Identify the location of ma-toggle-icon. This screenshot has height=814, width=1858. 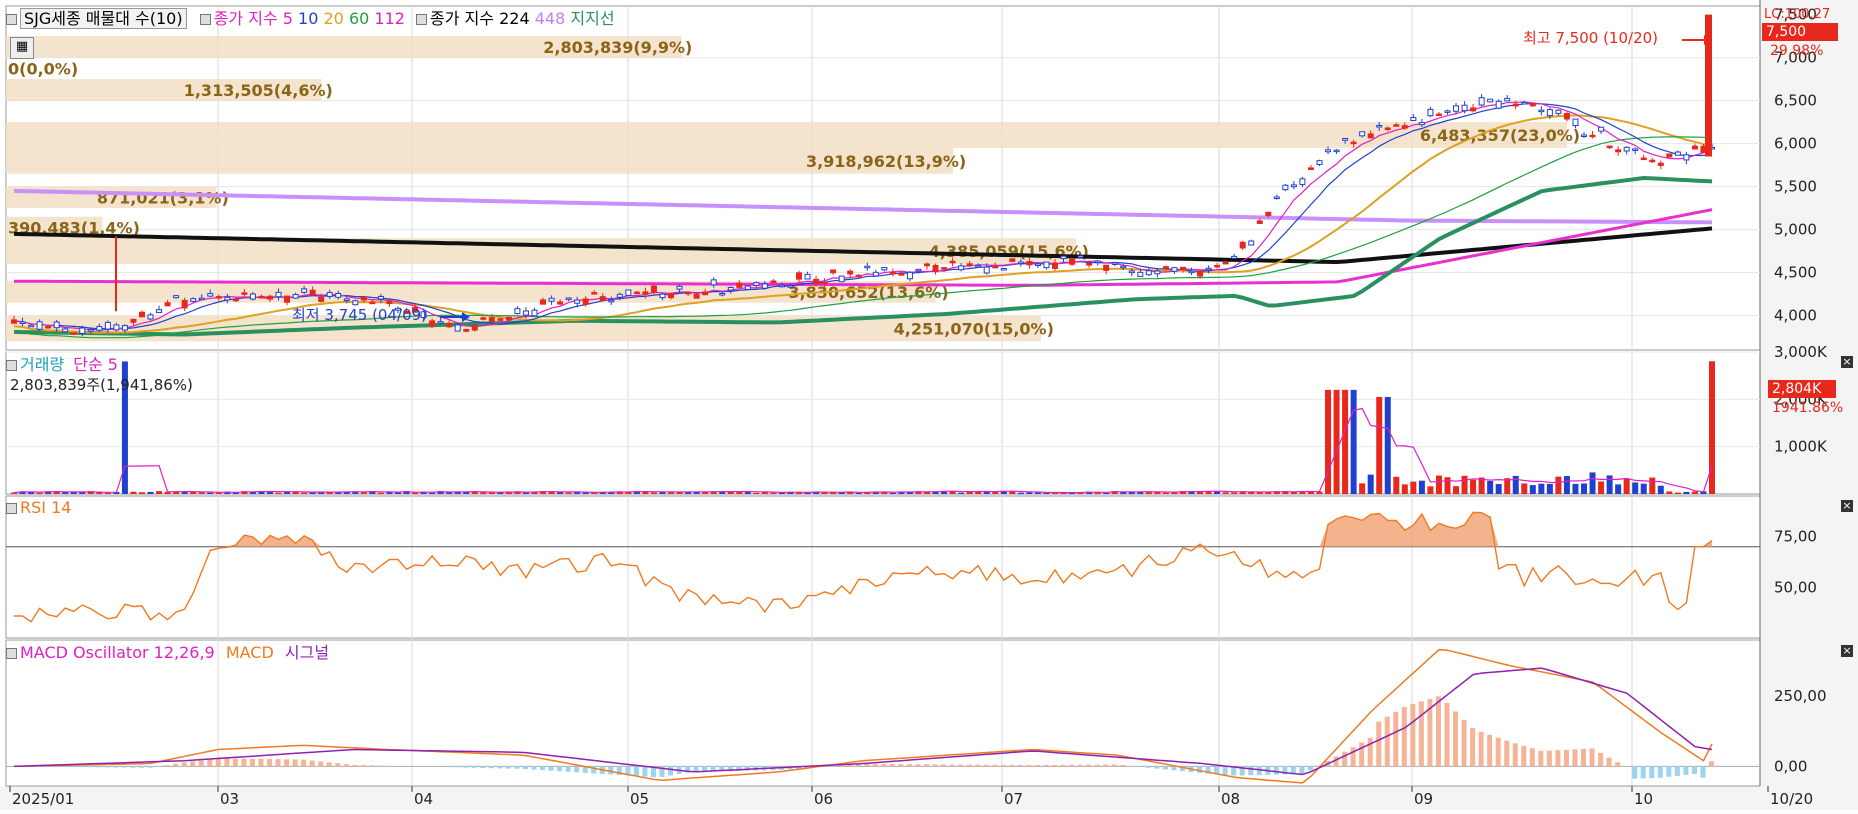
(205, 19).